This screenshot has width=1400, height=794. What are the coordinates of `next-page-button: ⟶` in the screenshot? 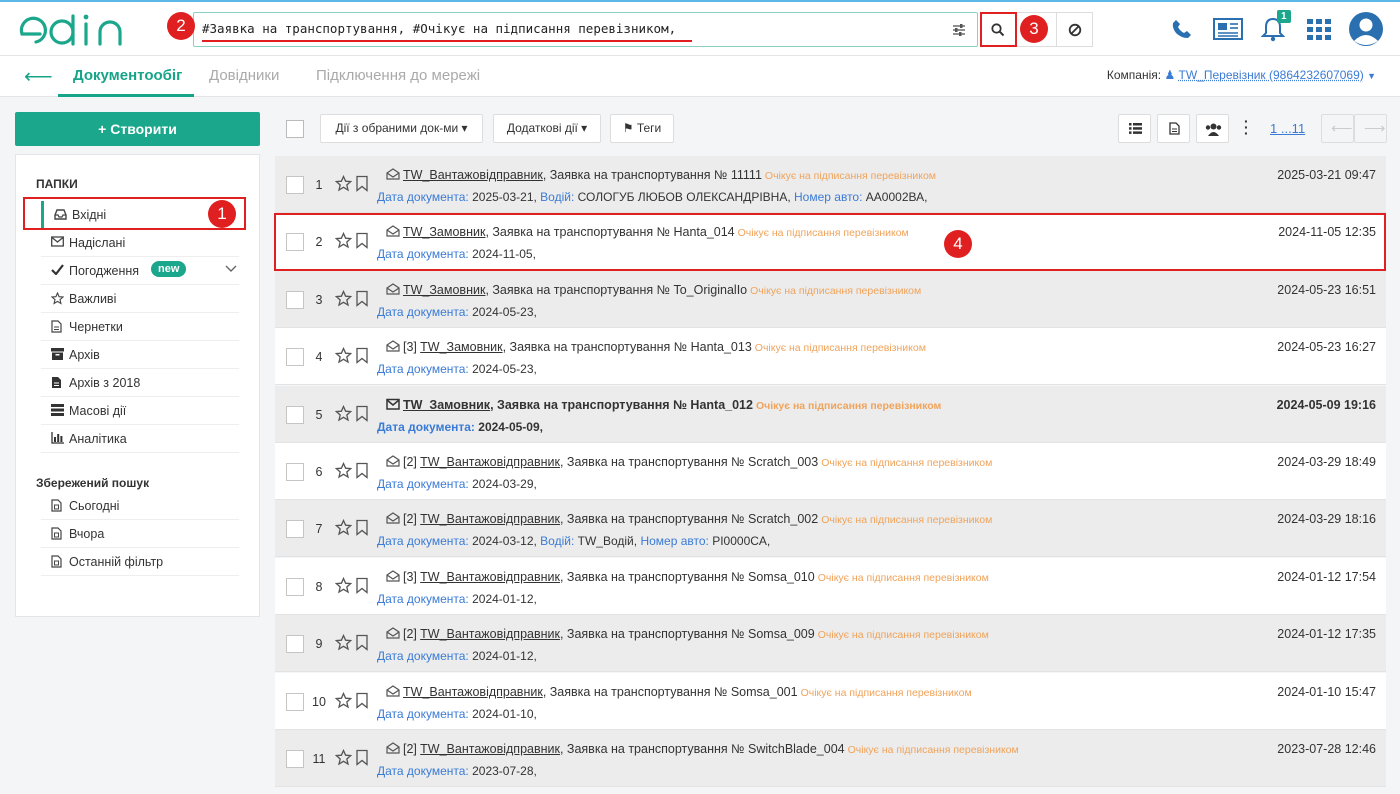 It's located at (1370, 128).